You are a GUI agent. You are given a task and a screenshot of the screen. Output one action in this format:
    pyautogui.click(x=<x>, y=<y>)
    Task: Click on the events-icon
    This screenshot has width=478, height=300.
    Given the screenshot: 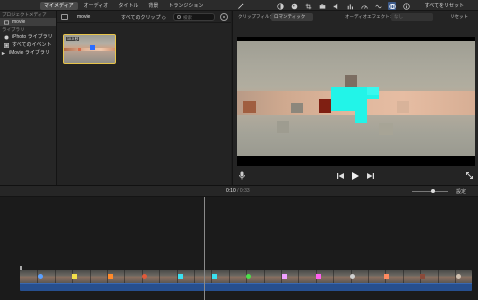 What is the action you would take?
    pyautogui.click(x=6, y=45)
    